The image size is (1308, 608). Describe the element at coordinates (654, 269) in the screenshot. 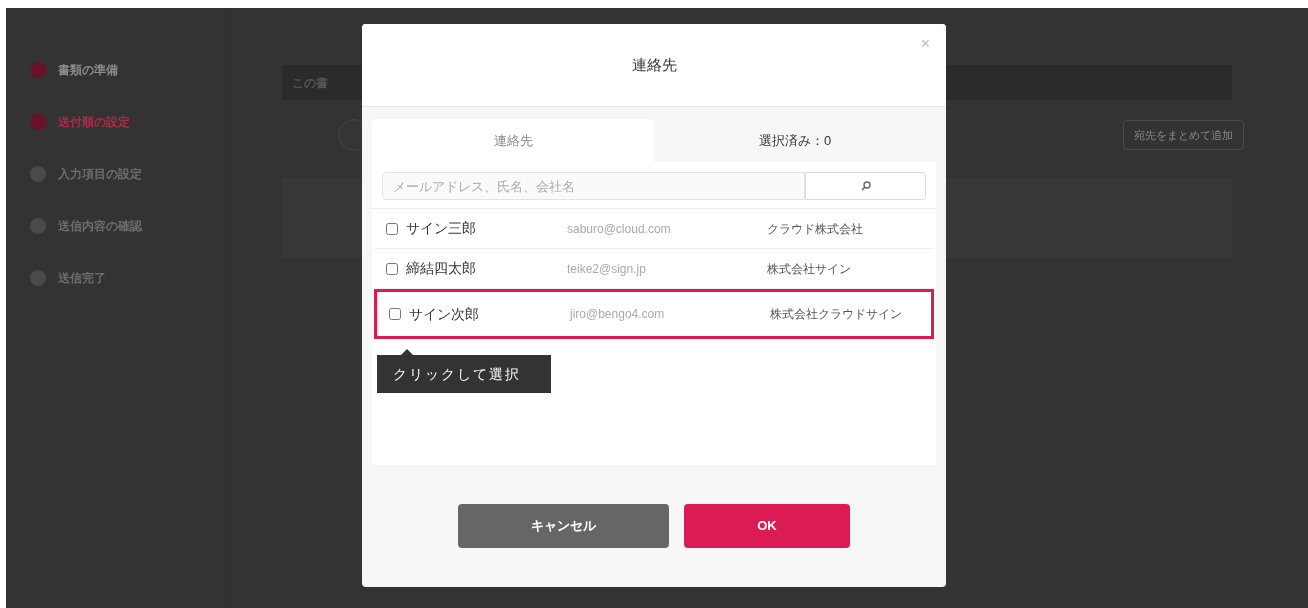

I see `contact-row: 締結四太郎 teike2@sign.jp 株式会社サイン` at that location.